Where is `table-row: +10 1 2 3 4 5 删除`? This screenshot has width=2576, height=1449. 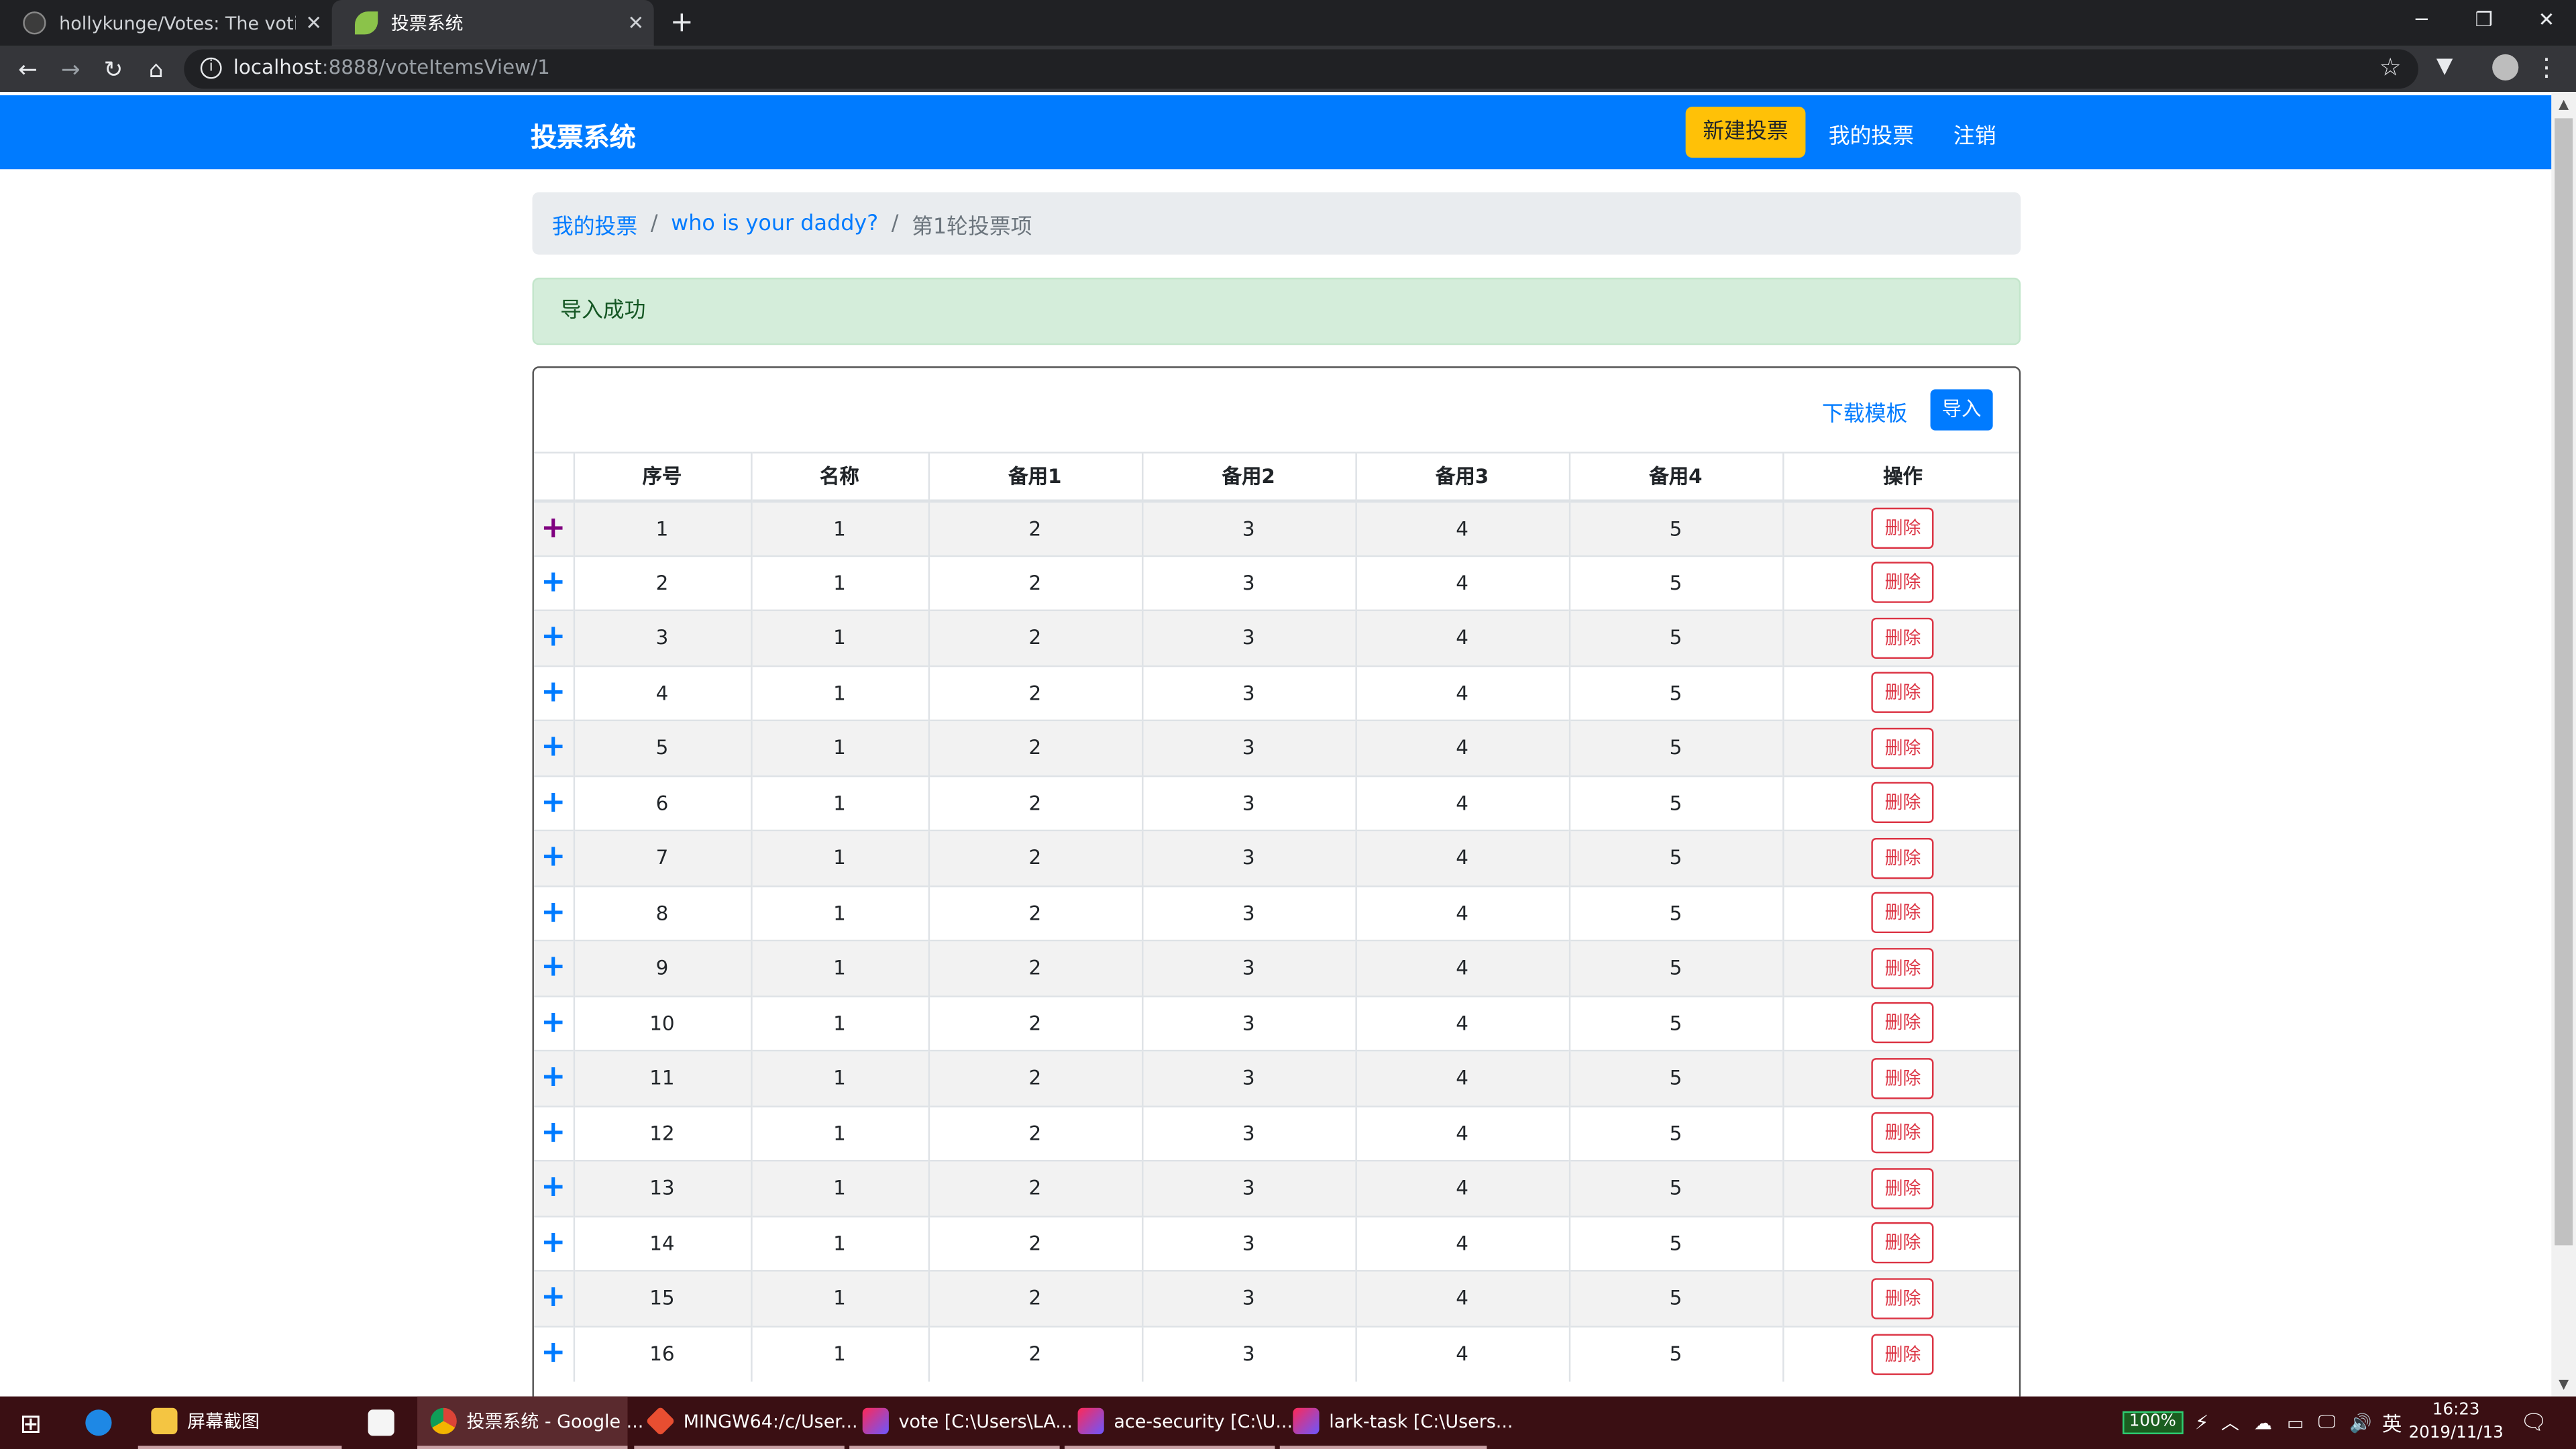
table-row: +10 1 2 3 4 5 删除 is located at coordinates (1276, 1022).